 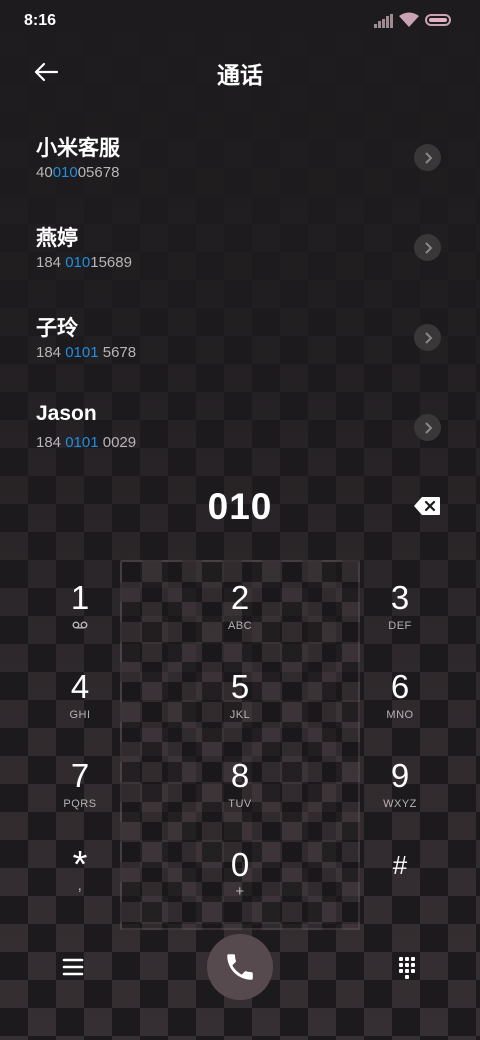 What do you see at coordinates (400, 804) in the screenshot?
I see `key-letters: WXYZ` at bounding box center [400, 804].